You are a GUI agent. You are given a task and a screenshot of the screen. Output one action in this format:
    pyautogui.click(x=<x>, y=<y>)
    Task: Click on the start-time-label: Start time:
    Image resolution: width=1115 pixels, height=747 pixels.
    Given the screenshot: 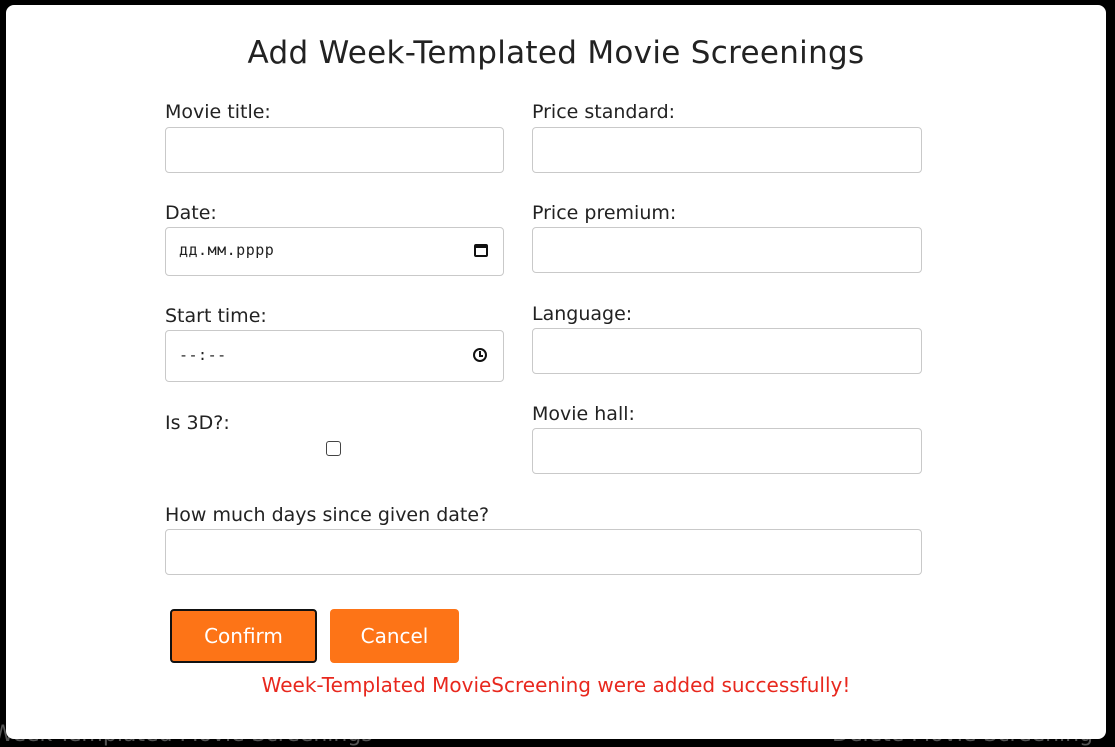 What is the action you would take?
    pyautogui.click(x=216, y=316)
    